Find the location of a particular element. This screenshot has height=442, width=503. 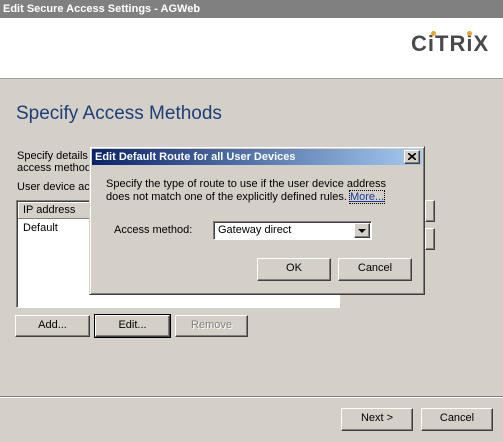

close-icon is located at coordinates (412, 156).